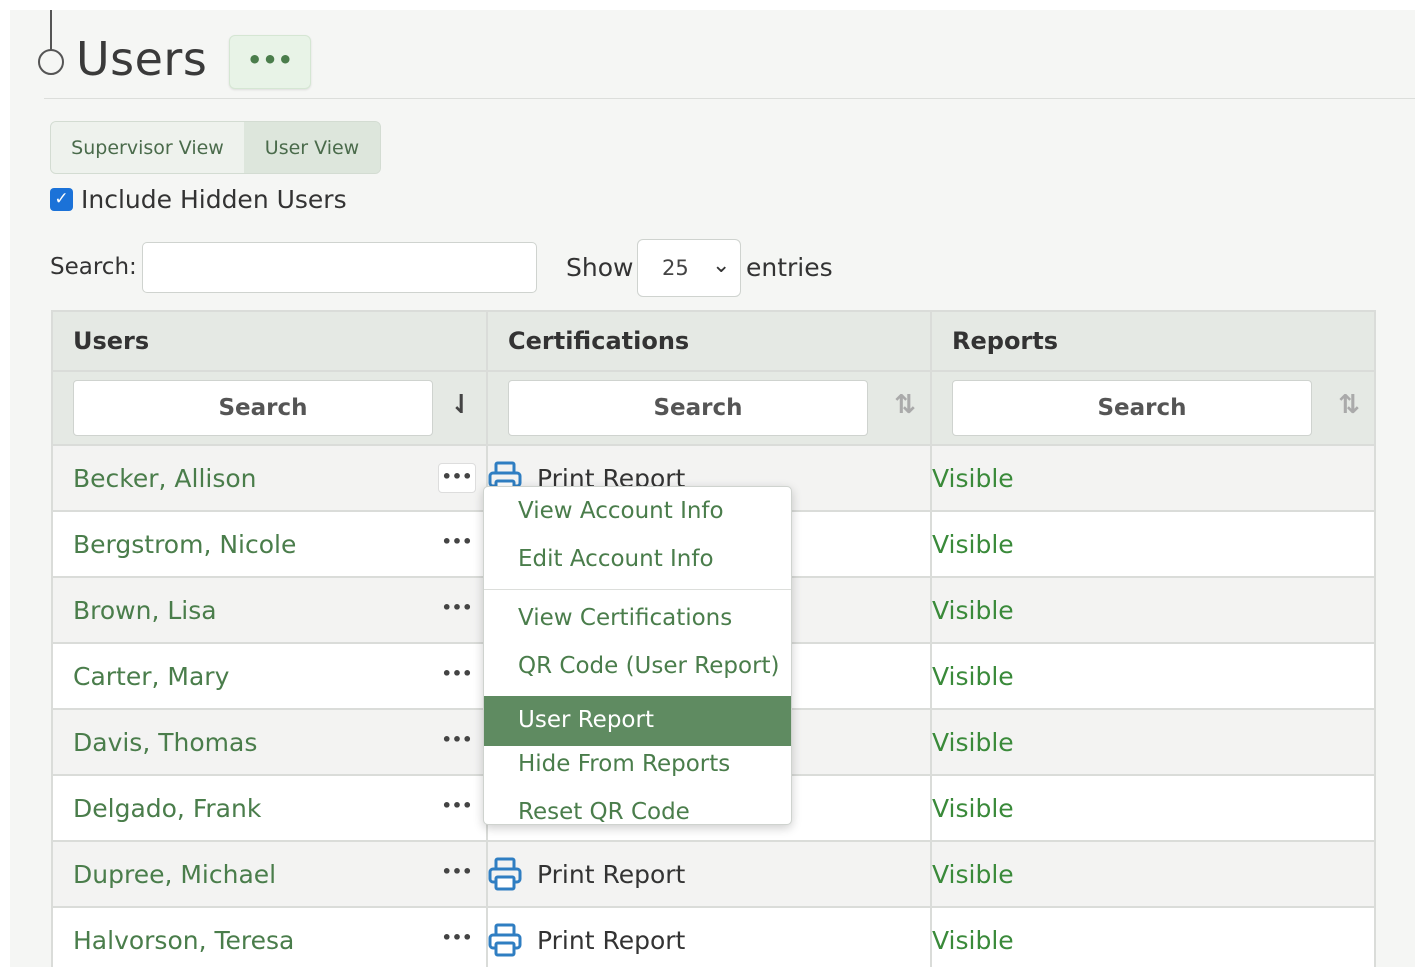 The height and width of the screenshot is (967, 1415). What do you see at coordinates (51, 62) in the screenshot?
I see `timeline-node-icon` at bounding box center [51, 62].